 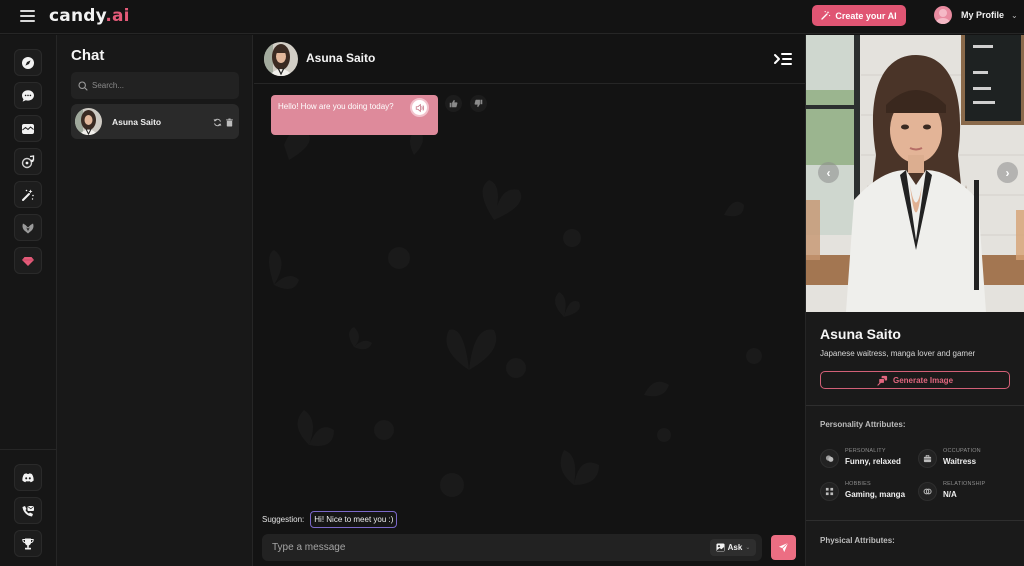 What do you see at coordinates (28, 300) in the screenshot?
I see `icon-sidebar` at bounding box center [28, 300].